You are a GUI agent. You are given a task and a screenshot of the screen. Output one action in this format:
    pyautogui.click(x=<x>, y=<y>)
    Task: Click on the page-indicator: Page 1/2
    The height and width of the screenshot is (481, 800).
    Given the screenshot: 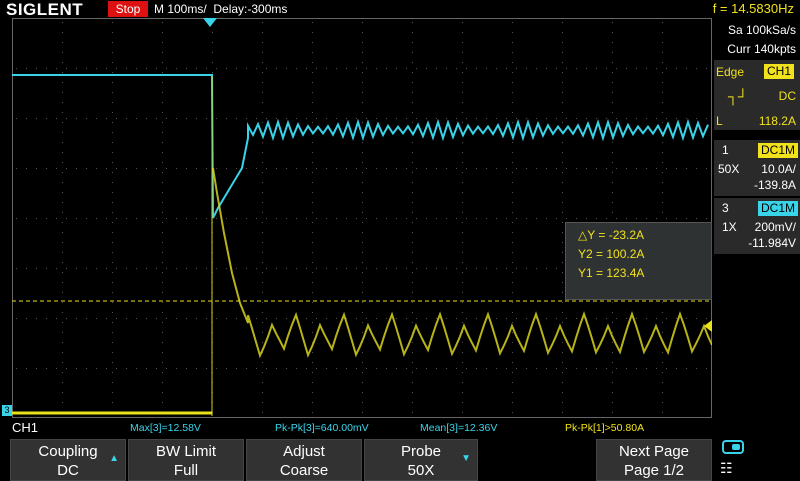 What is the action you would take?
    pyautogui.click(x=654, y=470)
    